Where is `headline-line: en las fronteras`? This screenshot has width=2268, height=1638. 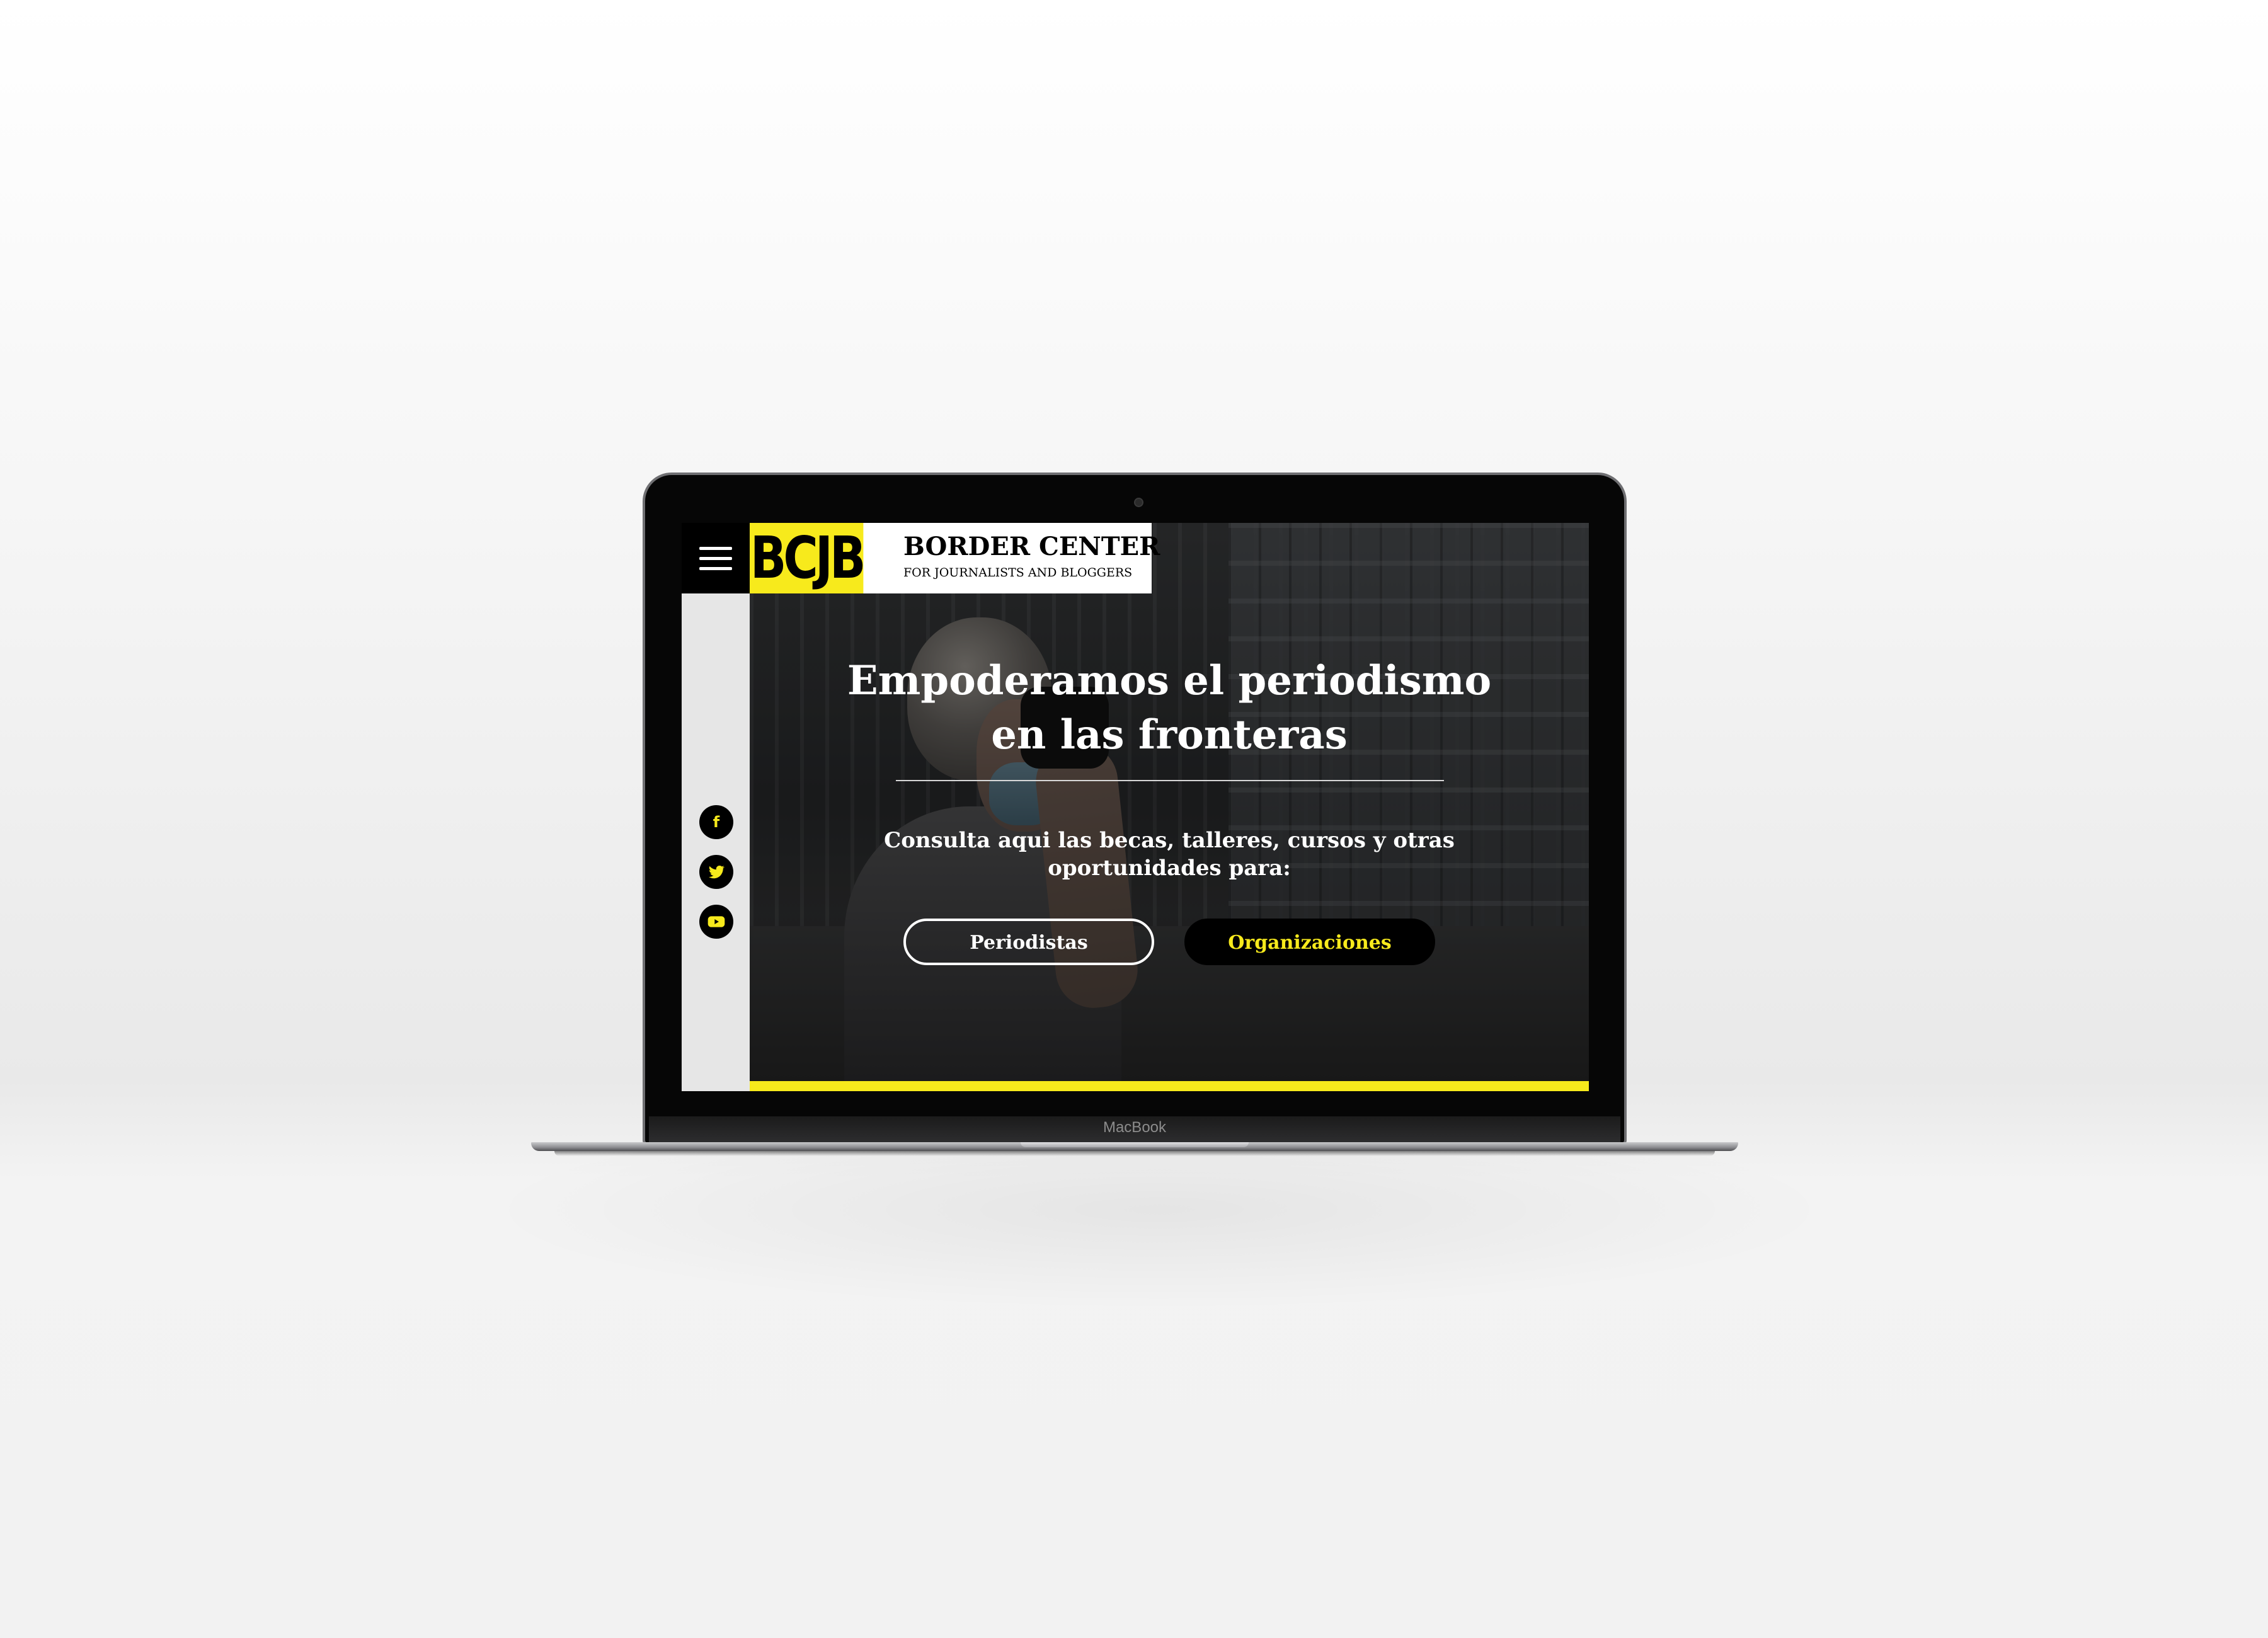 headline-line: en las fronteras is located at coordinates (1169, 735).